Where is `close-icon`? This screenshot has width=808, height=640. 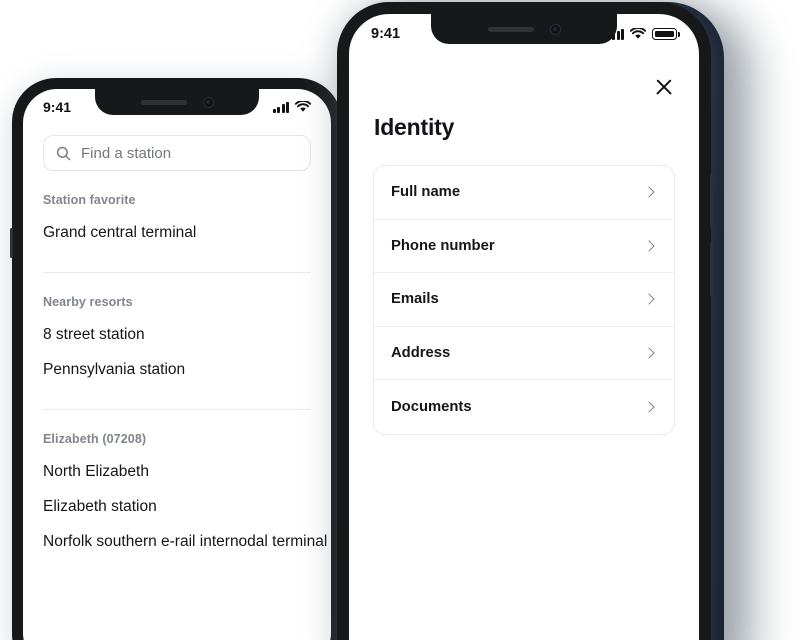
close-icon is located at coordinates (664, 87).